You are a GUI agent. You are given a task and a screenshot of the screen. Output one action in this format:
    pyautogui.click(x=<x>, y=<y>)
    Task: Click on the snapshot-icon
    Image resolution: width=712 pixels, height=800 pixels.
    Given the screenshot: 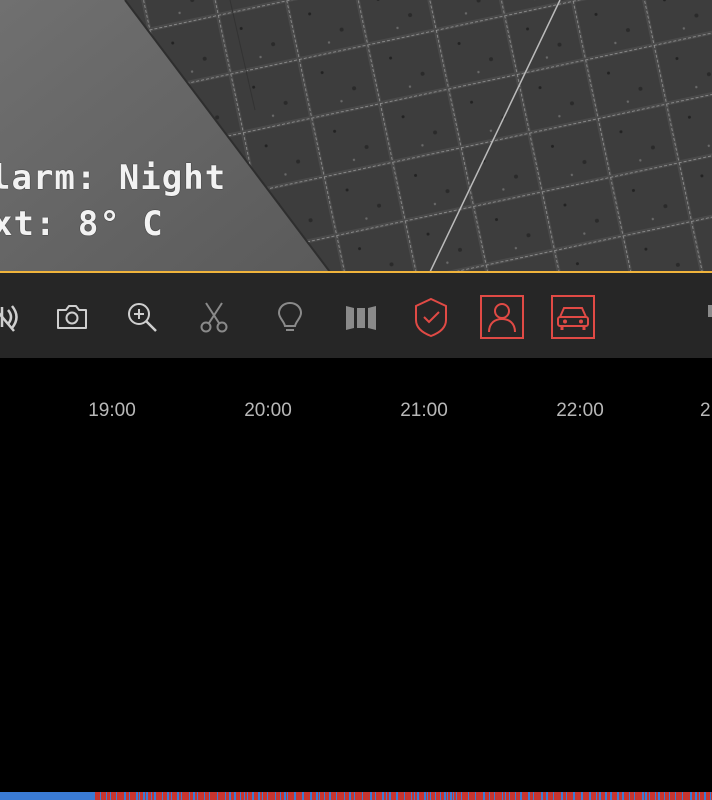 What is the action you would take?
    pyautogui.click(x=72, y=317)
    